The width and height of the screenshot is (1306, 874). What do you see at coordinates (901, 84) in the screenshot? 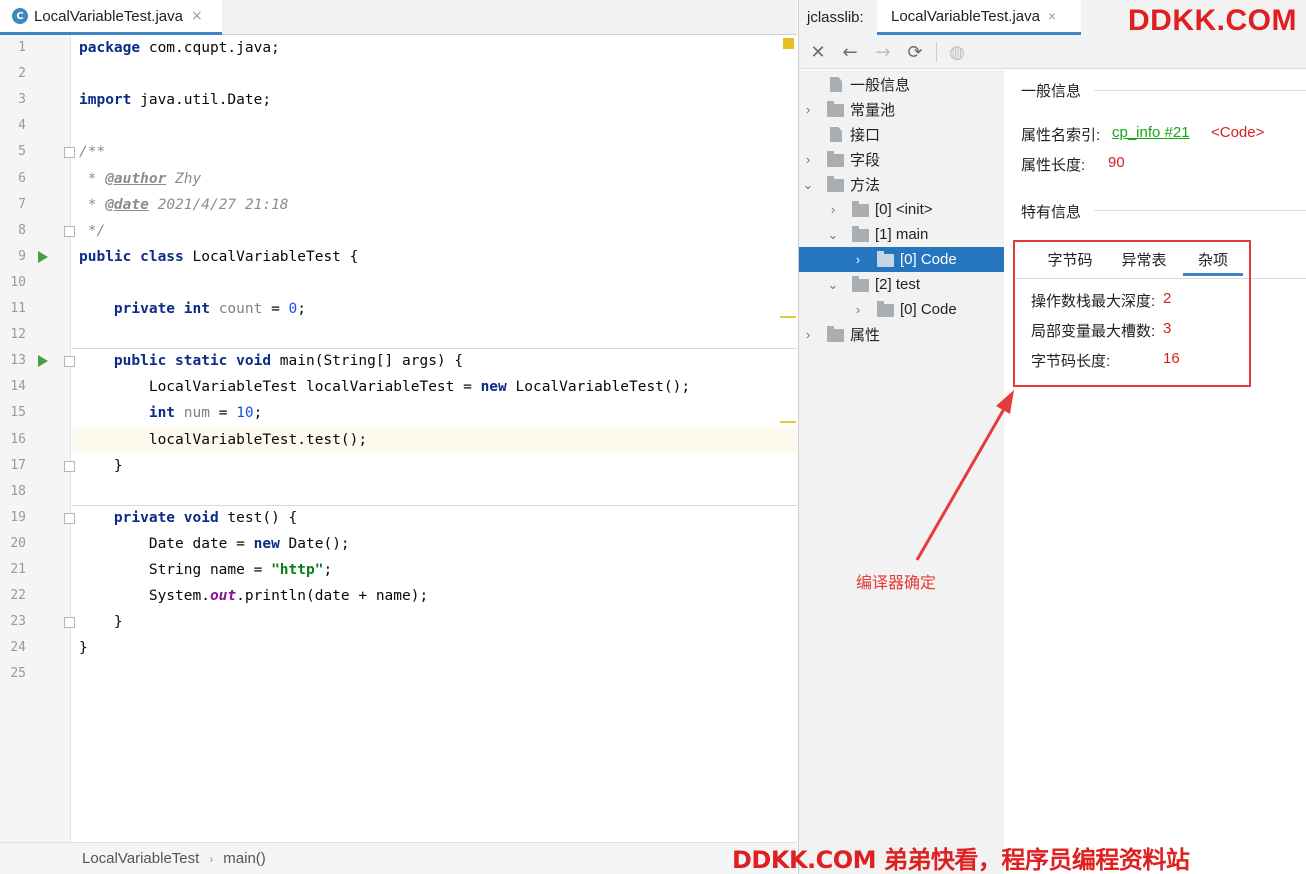
I see `tree-node: 一般信息` at bounding box center [901, 84].